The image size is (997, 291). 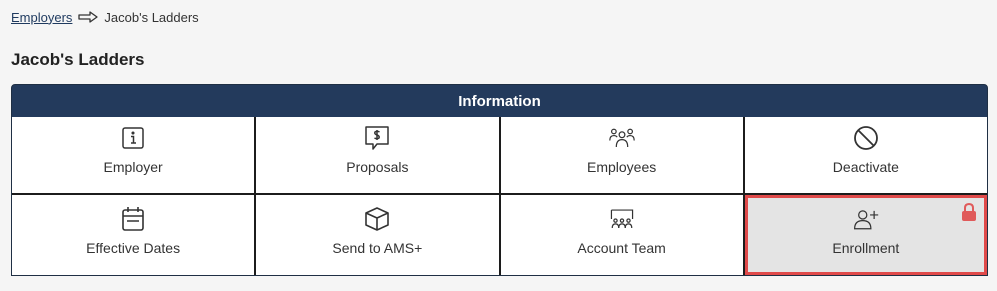 I want to click on tile-effective-dates: Effective Dates, so click(x=133, y=235).